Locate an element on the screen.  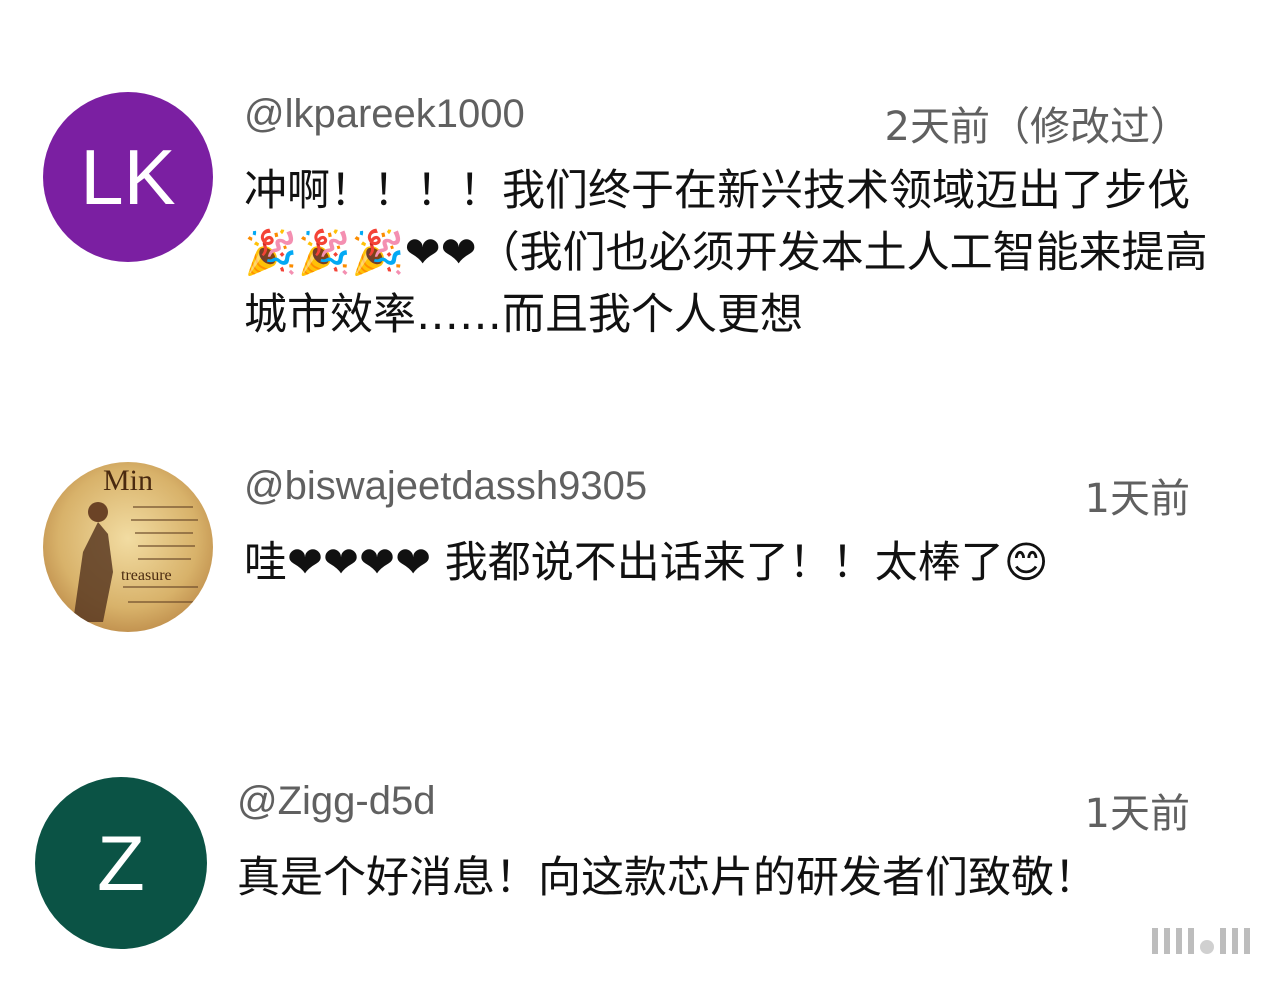
avatar-initials: Z is located at coordinates (121, 862).